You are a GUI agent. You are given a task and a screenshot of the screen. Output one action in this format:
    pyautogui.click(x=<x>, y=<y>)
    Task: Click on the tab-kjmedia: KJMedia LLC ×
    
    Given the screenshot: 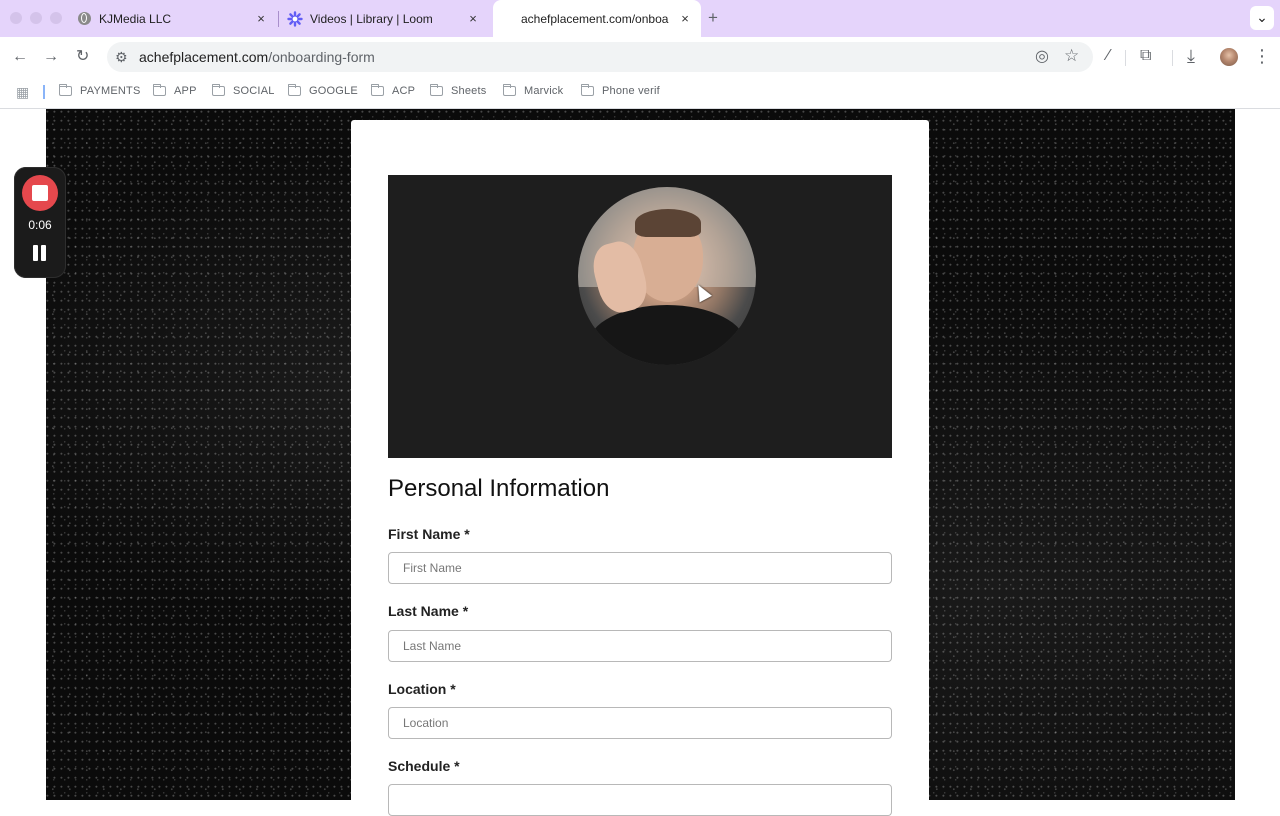 What is the action you would take?
    pyautogui.click(x=172, y=18)
    